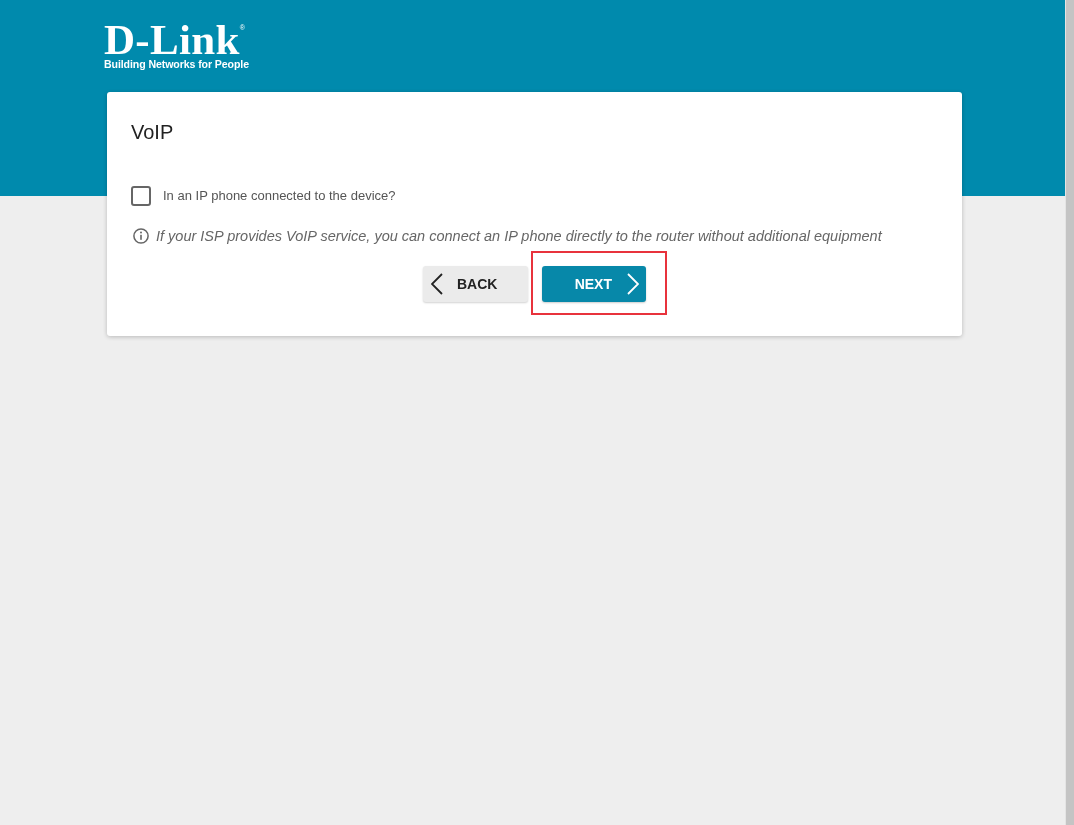 The height and width of the screenshot is (825, 1074). What do you see at coordinates (172, 40) in the screenshot?
I see `logo-wordmark: D-Link` at bounding box center [172, 40].